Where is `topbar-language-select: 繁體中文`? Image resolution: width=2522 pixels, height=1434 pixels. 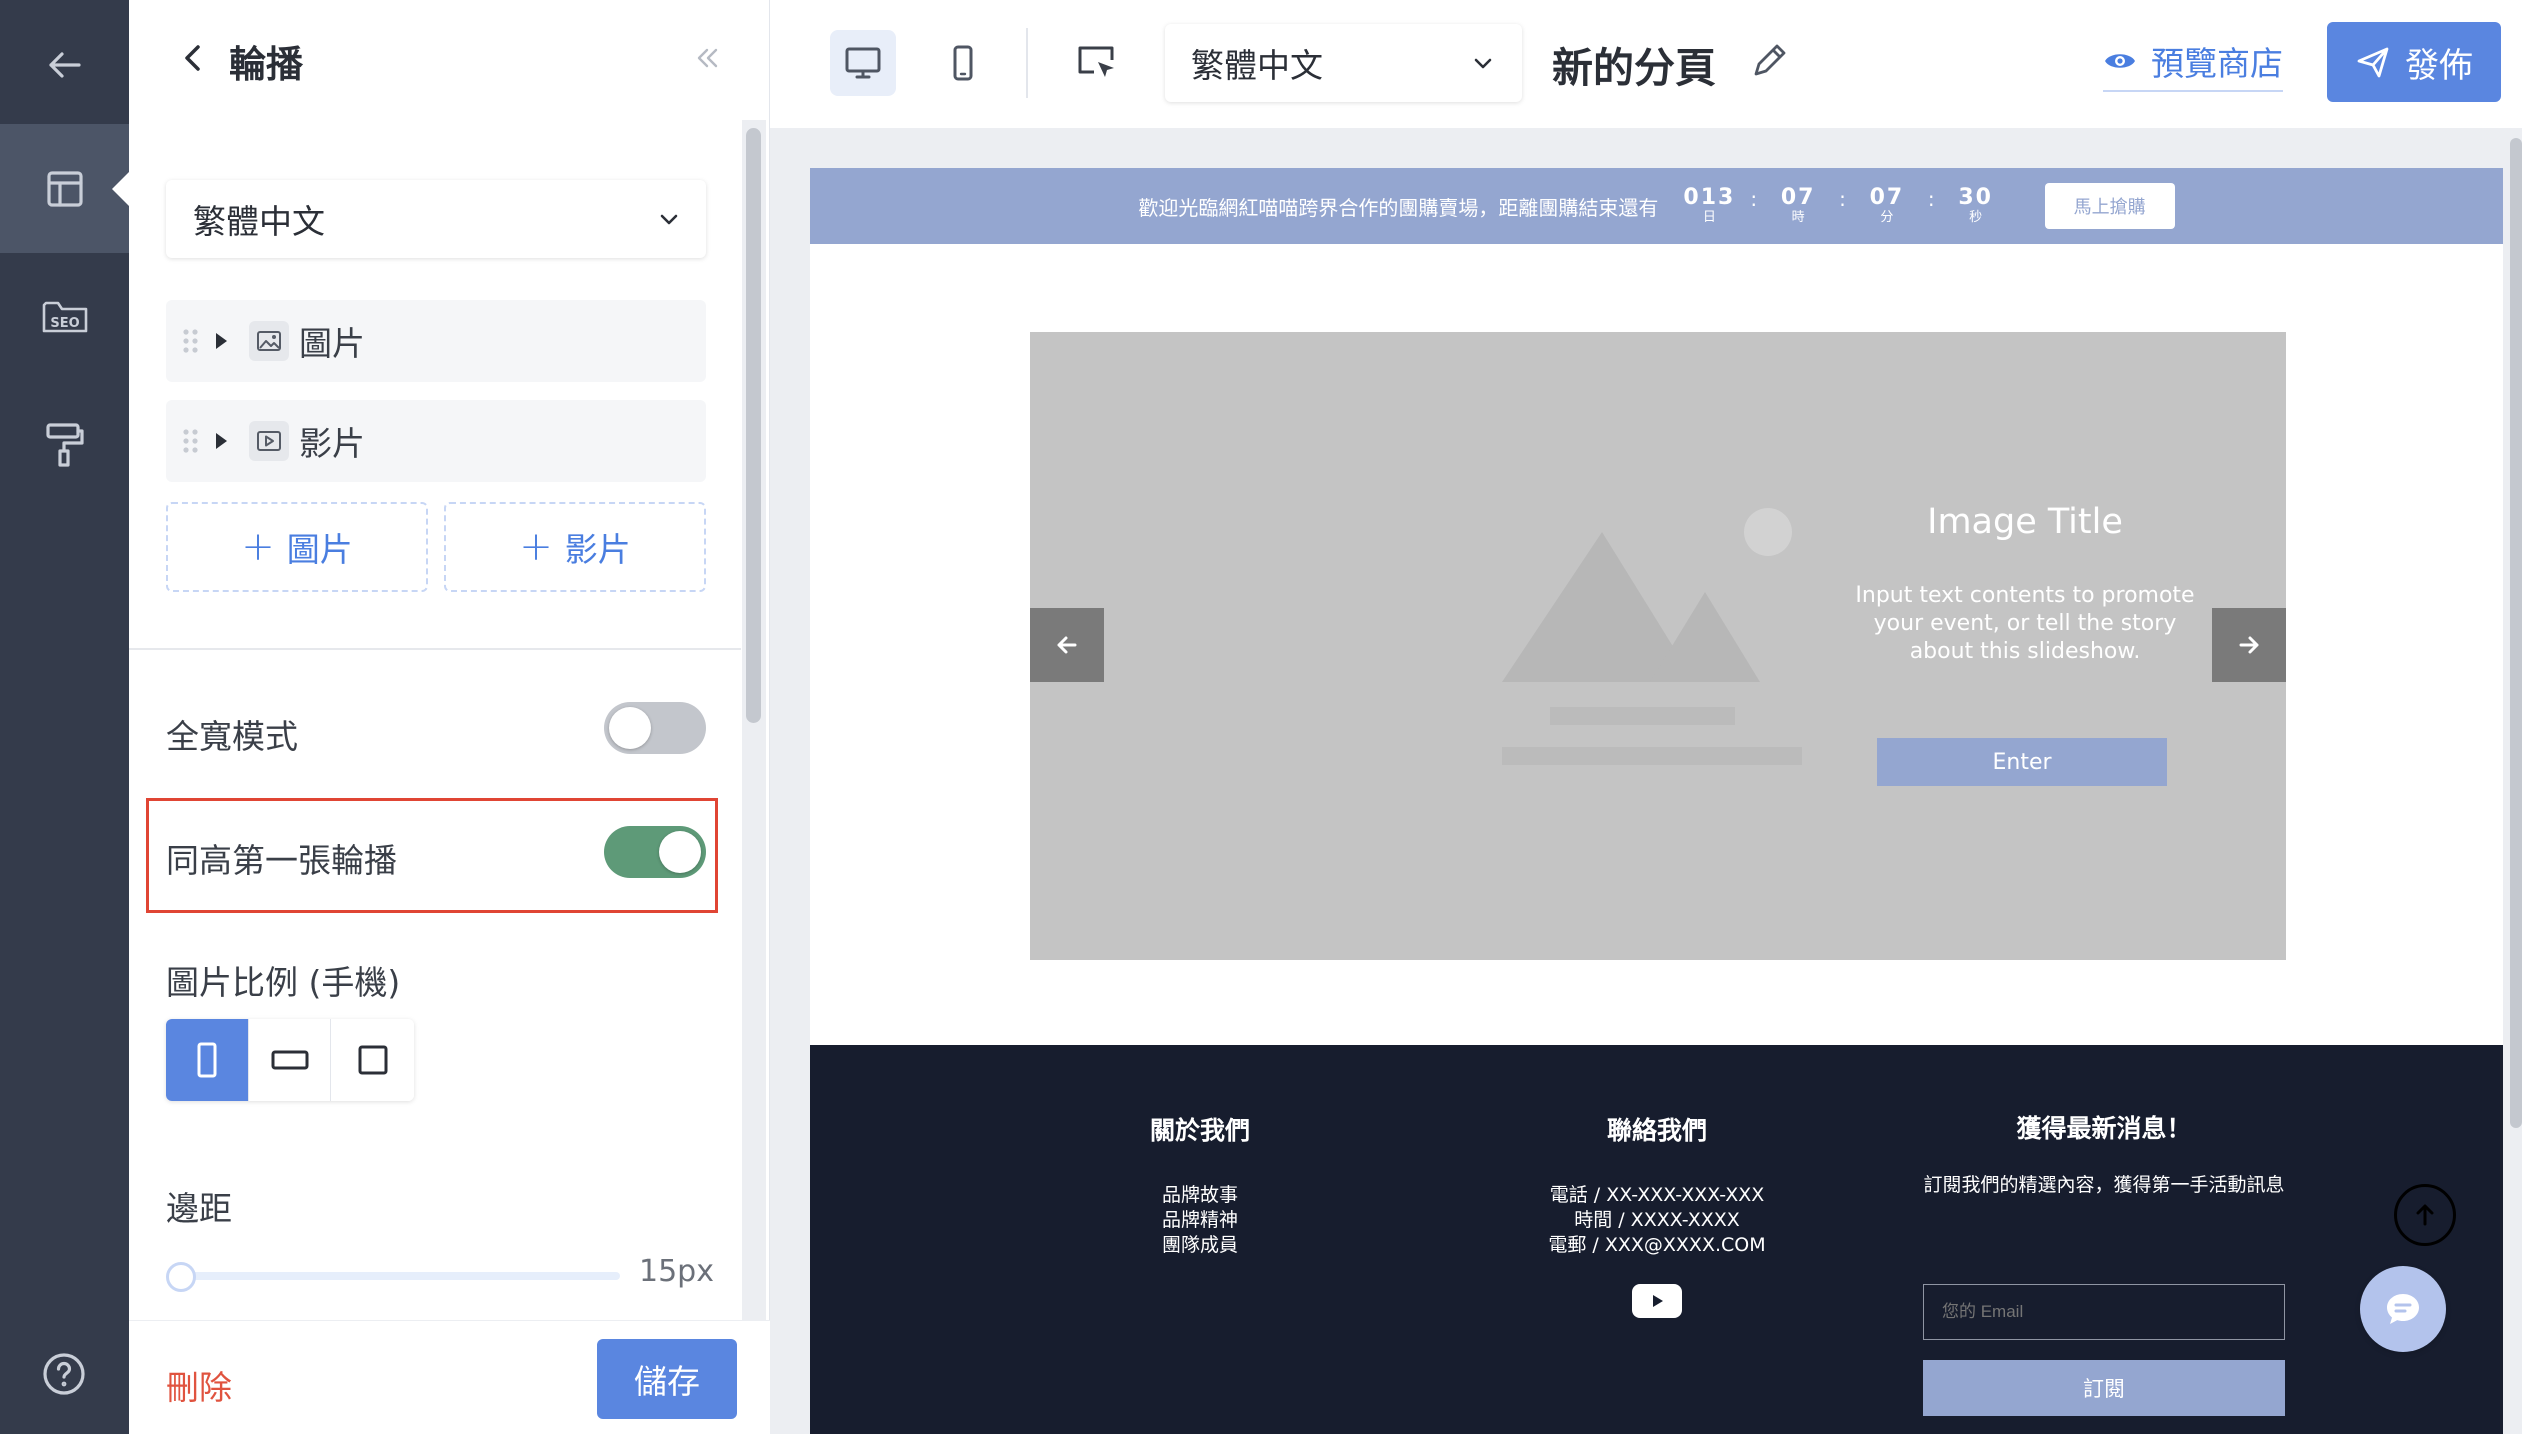
topbar-language-select: 繁體中文 is located at coordinates (1343, 63).